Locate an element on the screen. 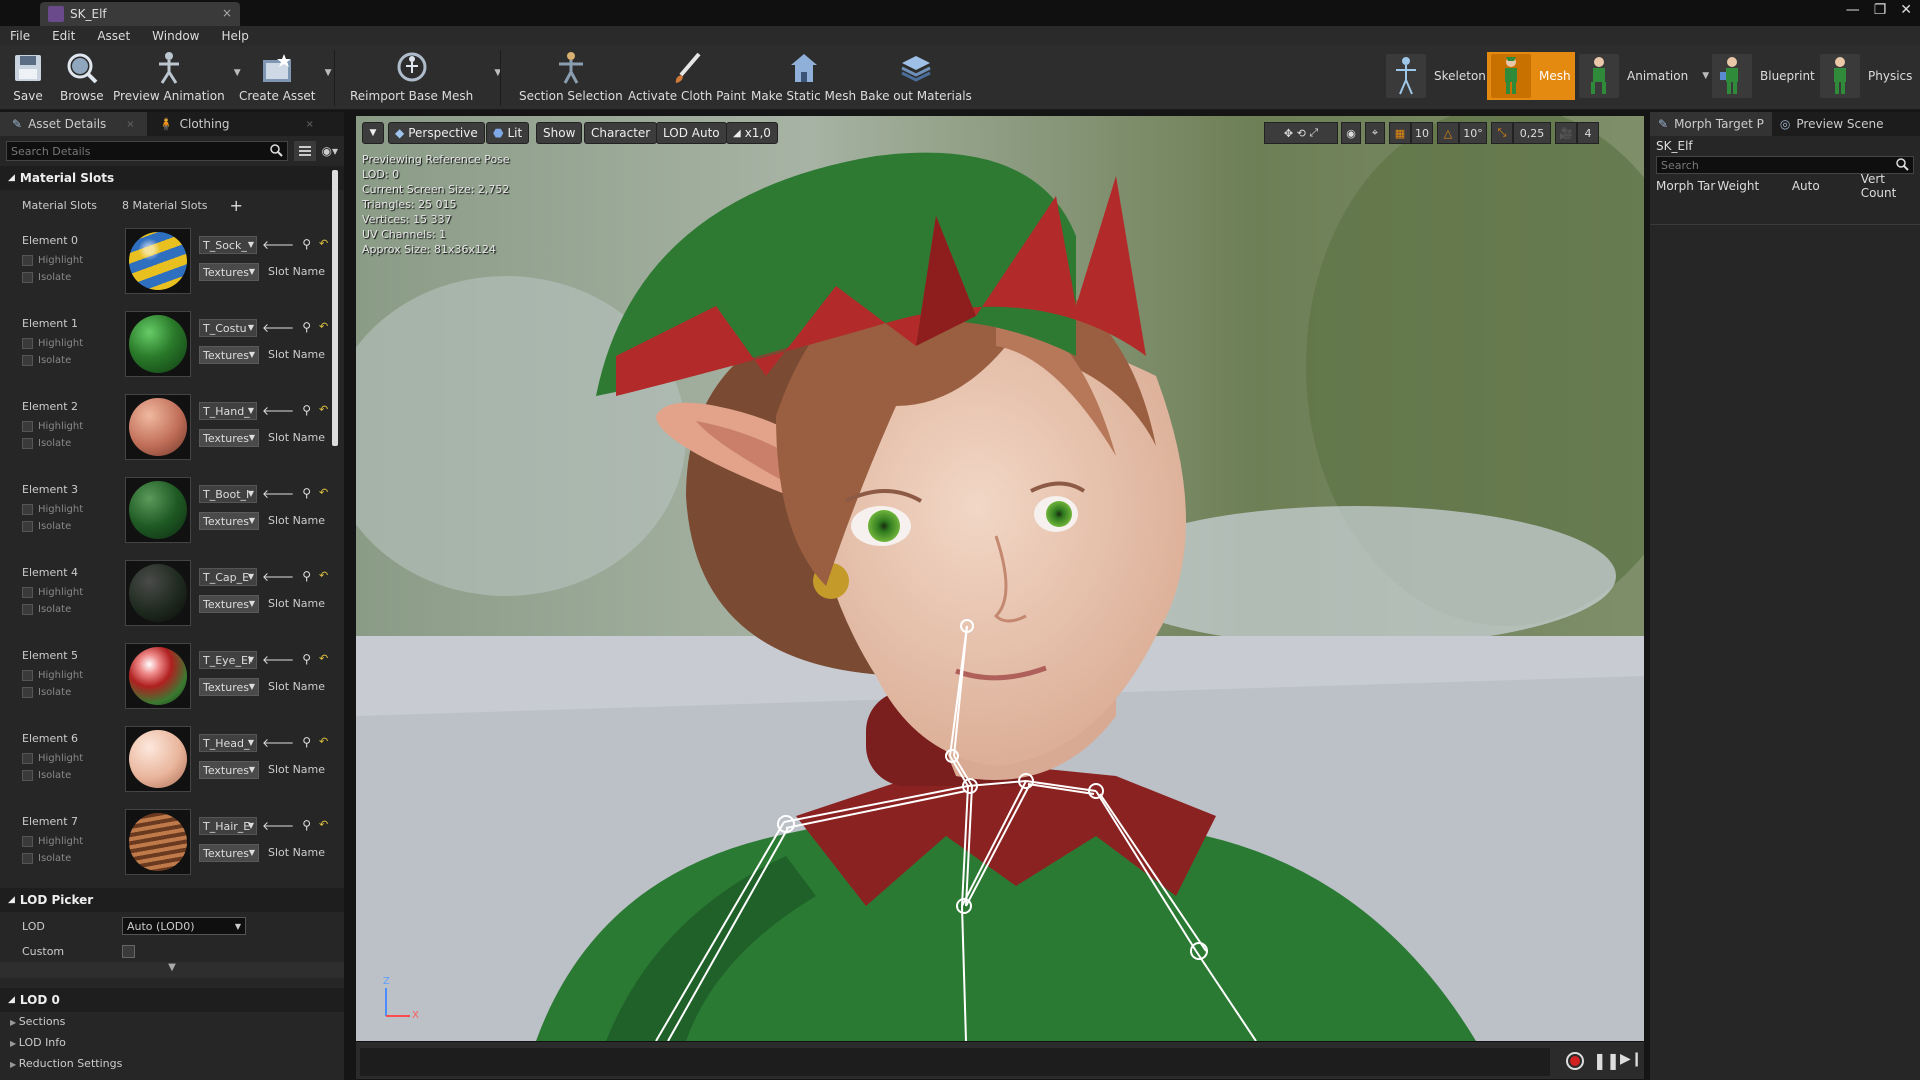  view-options-icon is located at coordinates (304, 151).